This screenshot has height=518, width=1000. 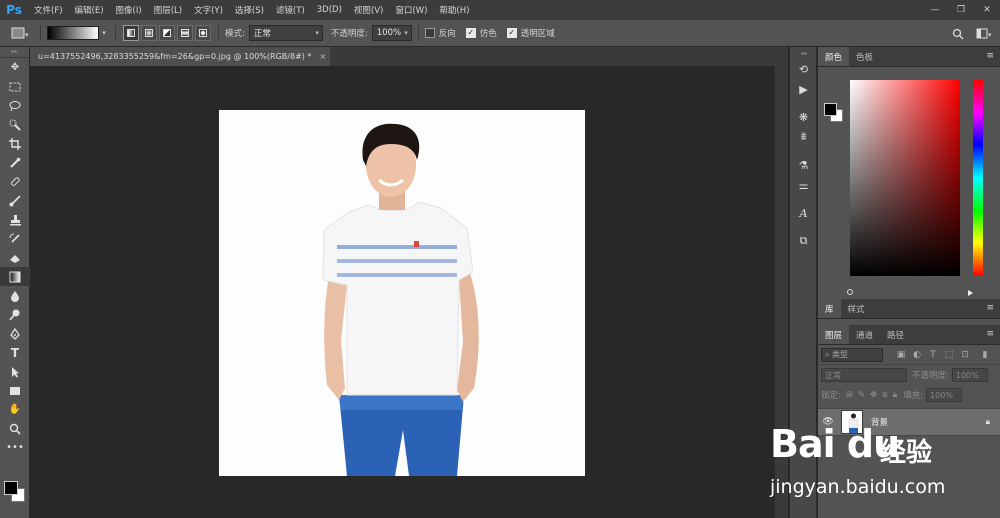 I want to click on menu-help: 帮助(H), so click(x=454, y=10).